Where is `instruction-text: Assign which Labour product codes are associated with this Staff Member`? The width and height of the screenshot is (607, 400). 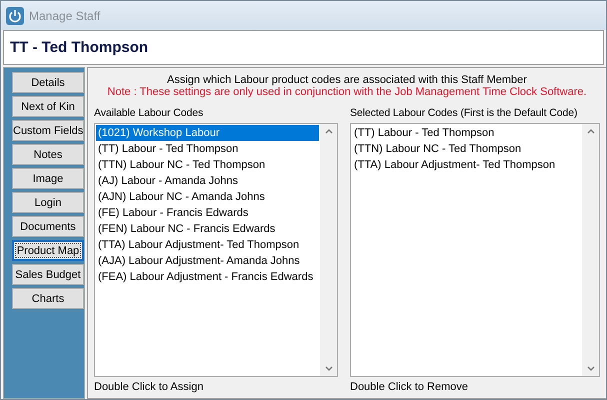
instruction-text: Assign which Labour product codes are associated with this Staff Member is located at coordinates (347, 80).